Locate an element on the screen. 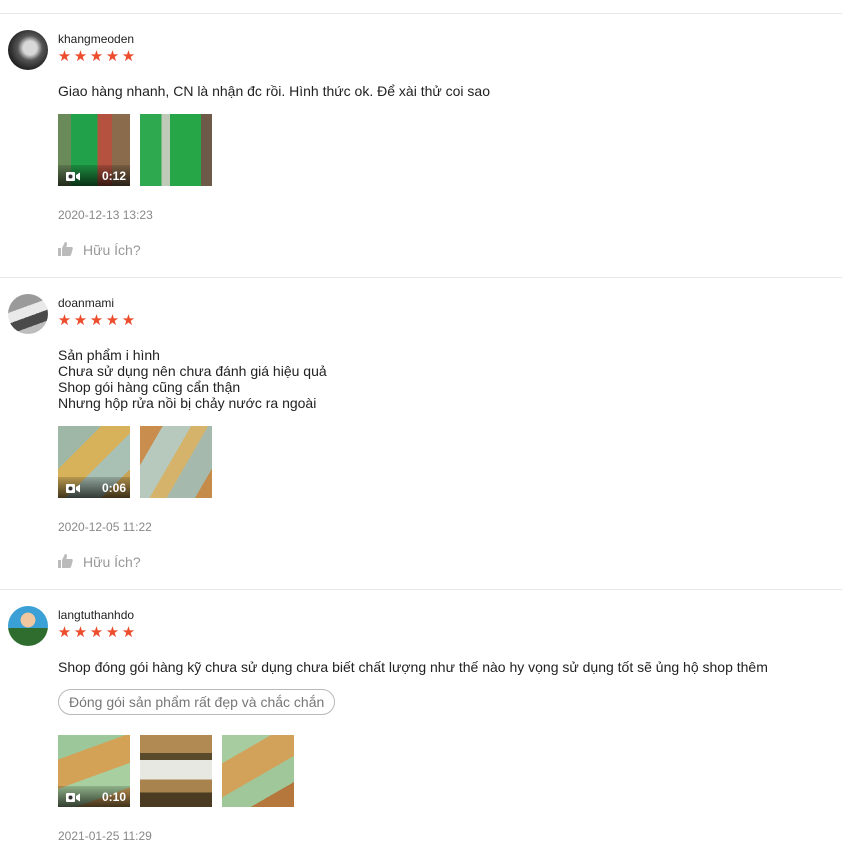  comment-line: Sản phẩm i hình is located at coordinates (109, 355).